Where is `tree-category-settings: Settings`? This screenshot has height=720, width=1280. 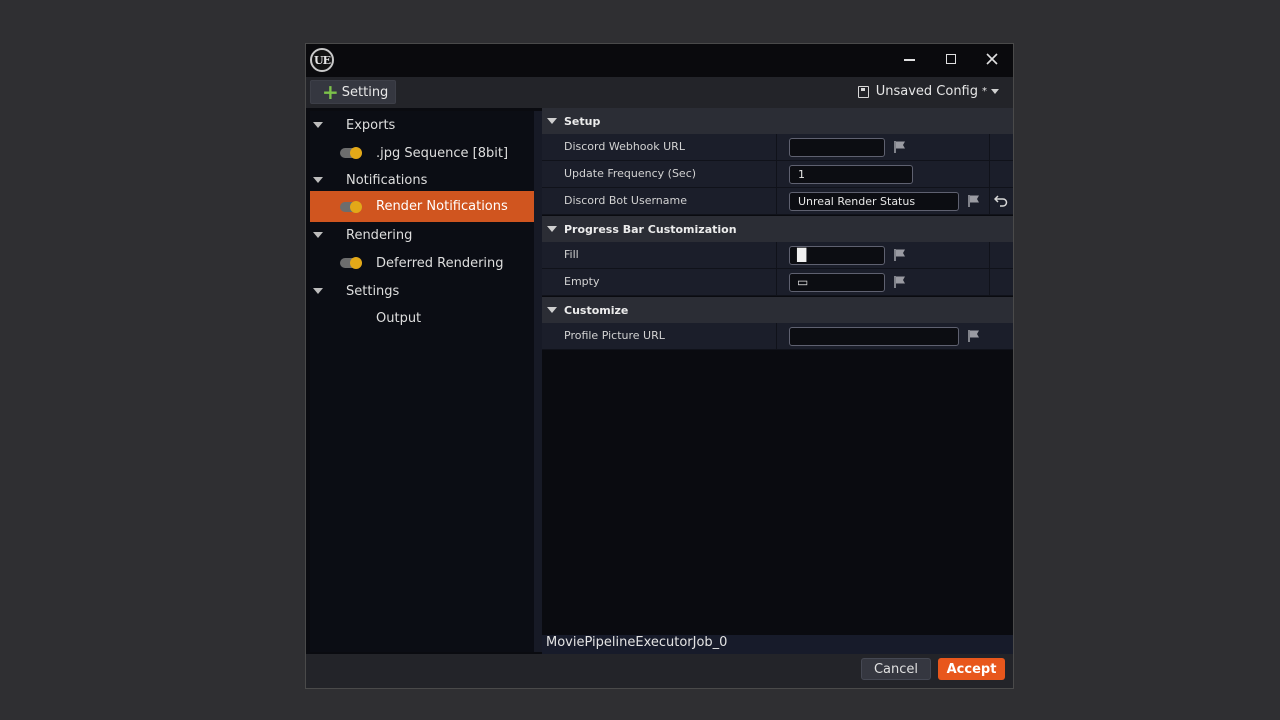 tree-category-settings: Settings is located at coordinates (422, 291).